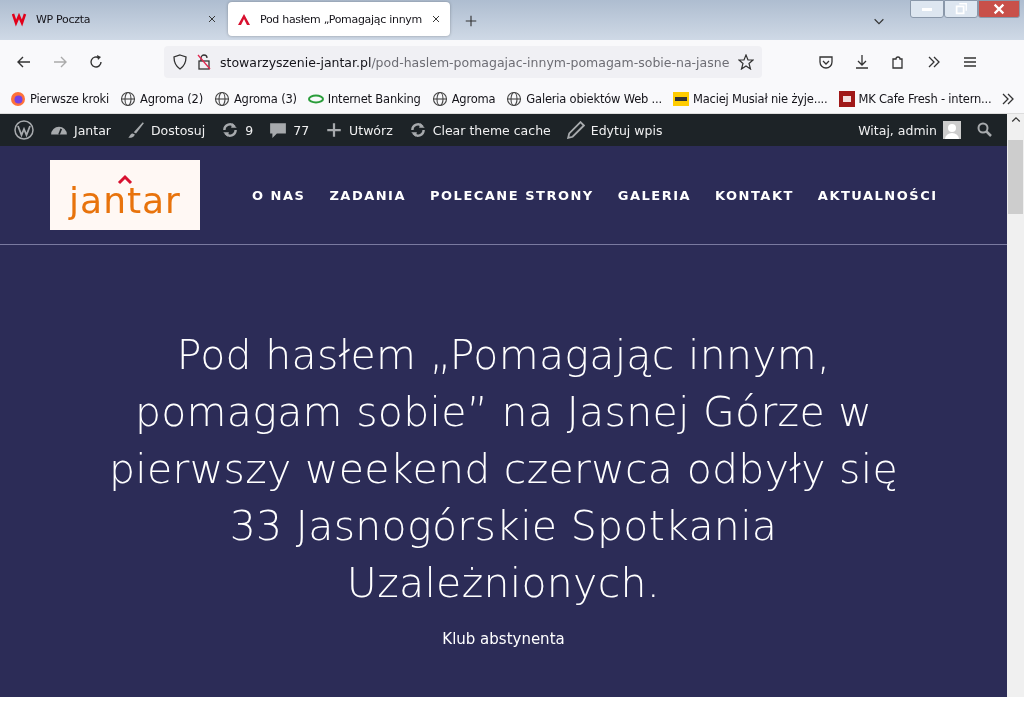 The image size is (1024, 728). I want to click on admin-bar-item: 77, so click(289, 130).